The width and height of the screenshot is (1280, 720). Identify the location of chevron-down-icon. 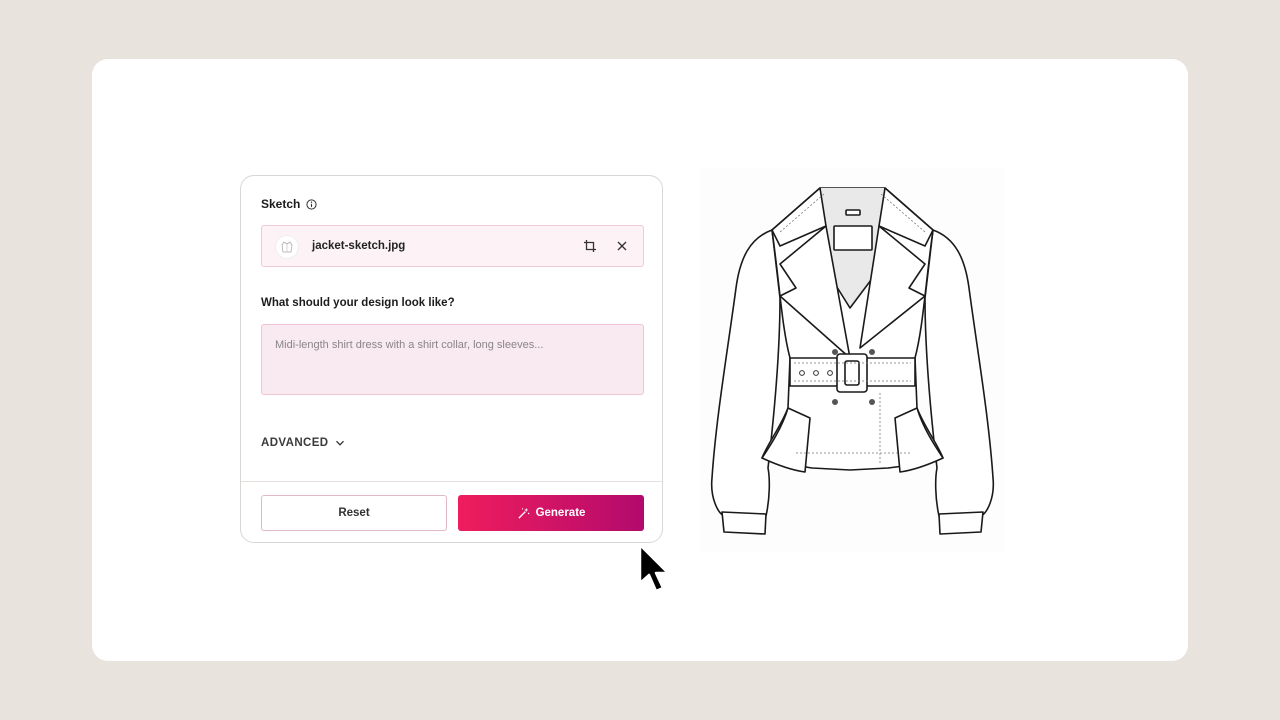
(339, 443).